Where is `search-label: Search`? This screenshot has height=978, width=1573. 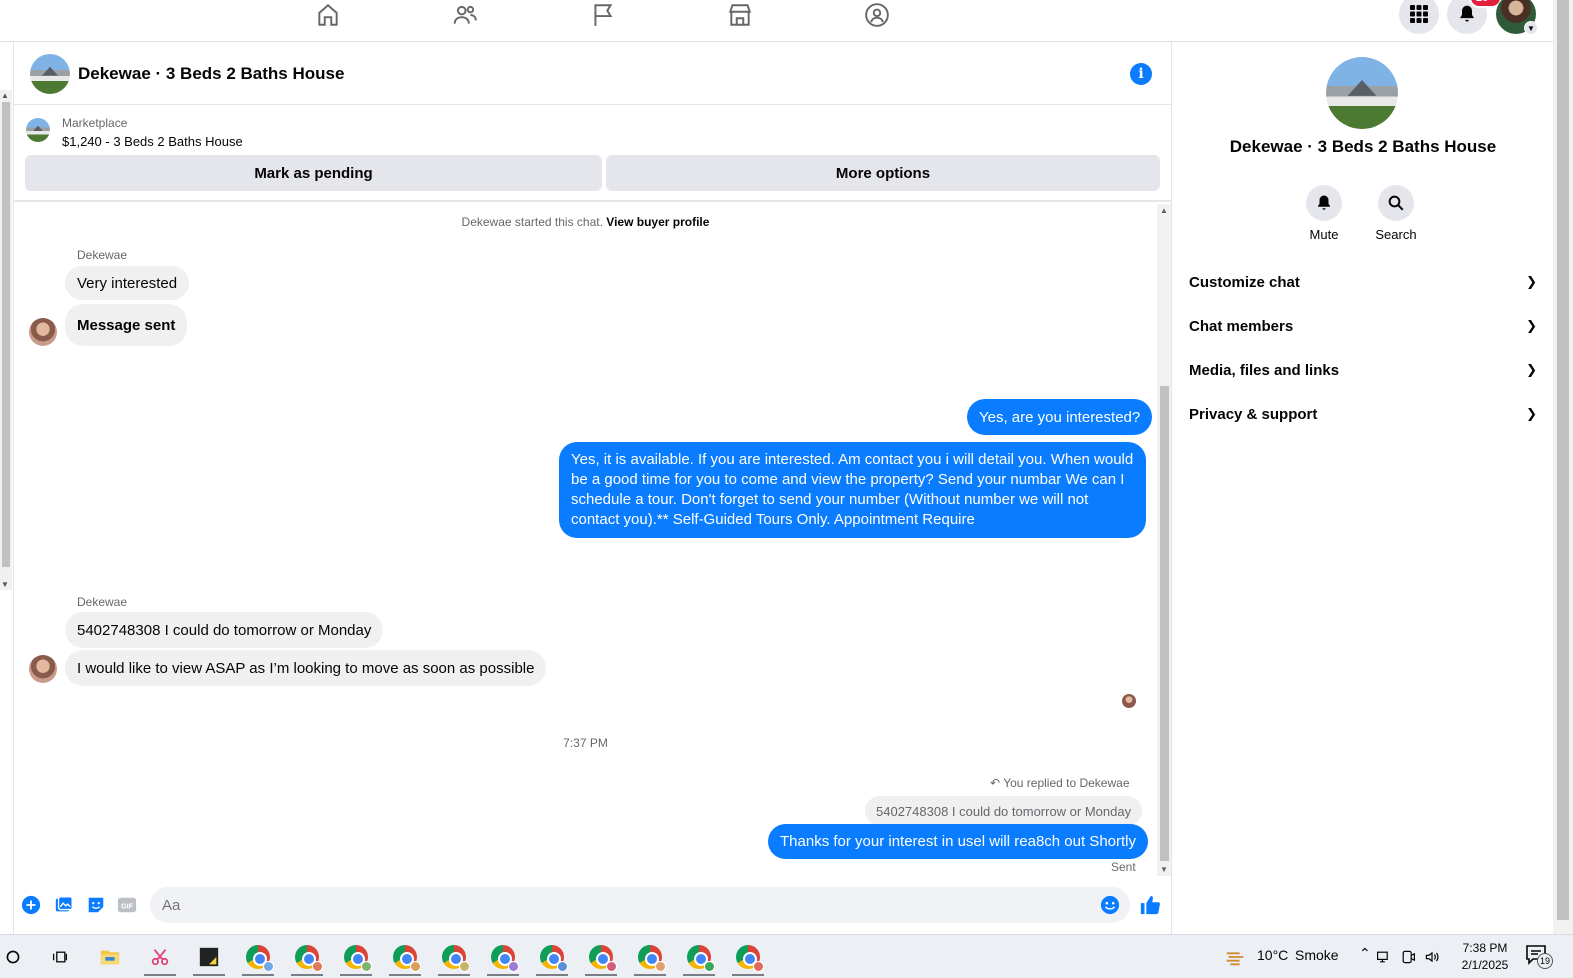 search-label: Search is located at coordinates (1396, 234).